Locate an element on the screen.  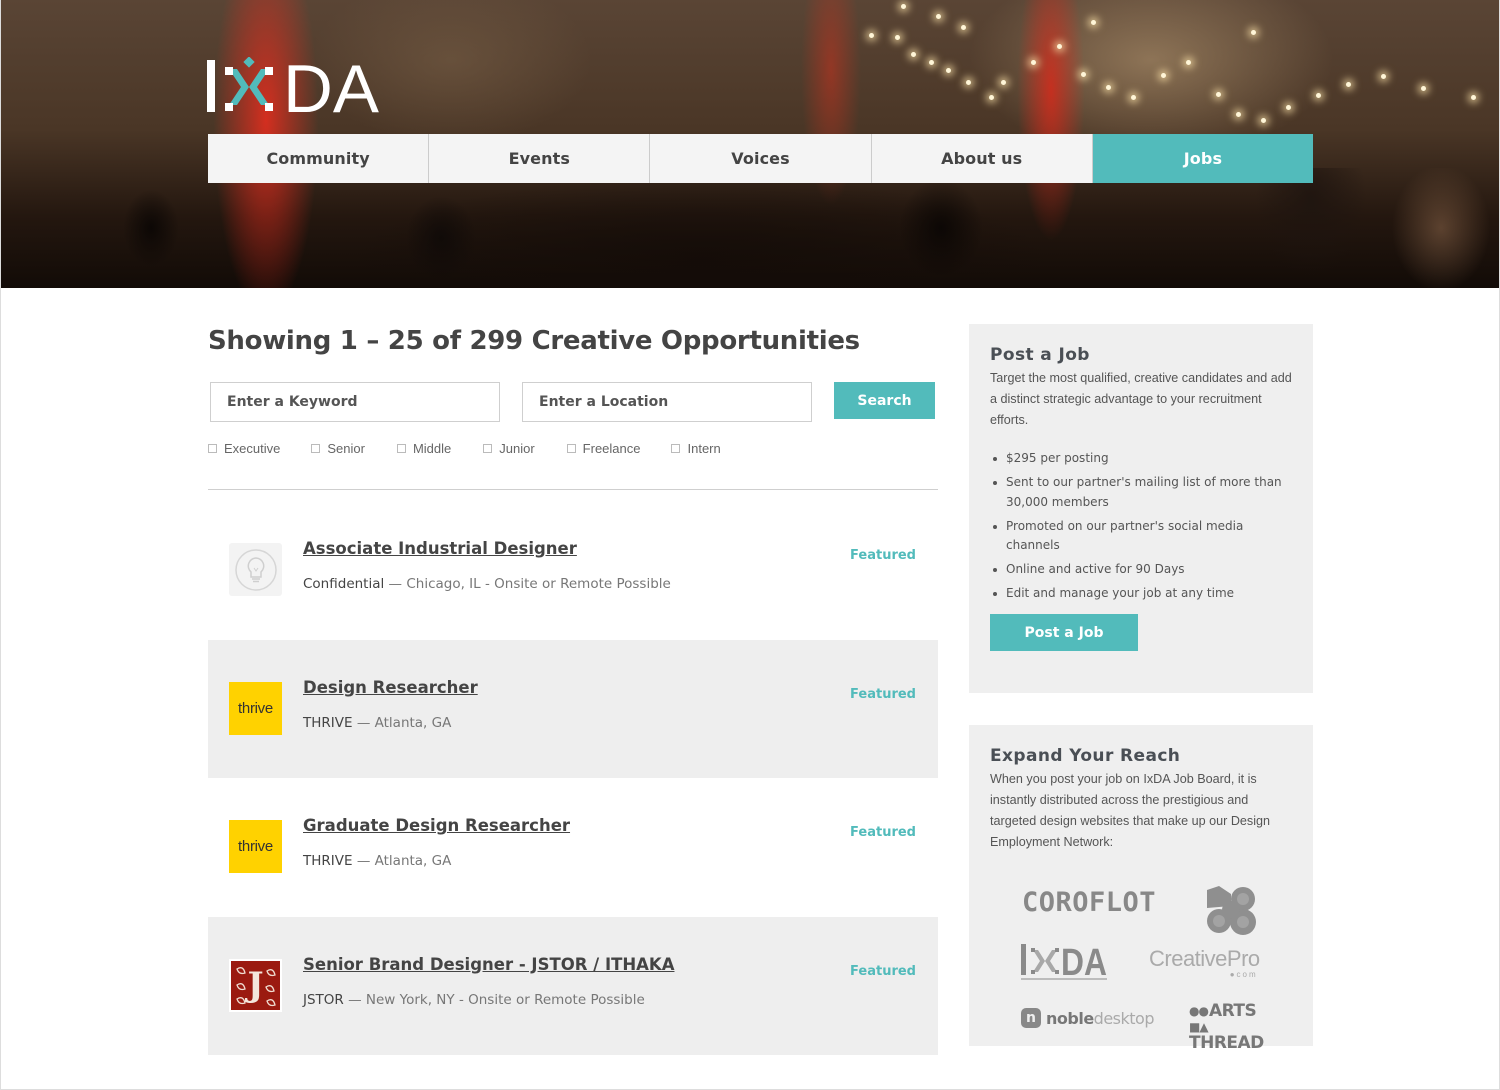
company-name: Confidential is located at coordinates (344, 584).